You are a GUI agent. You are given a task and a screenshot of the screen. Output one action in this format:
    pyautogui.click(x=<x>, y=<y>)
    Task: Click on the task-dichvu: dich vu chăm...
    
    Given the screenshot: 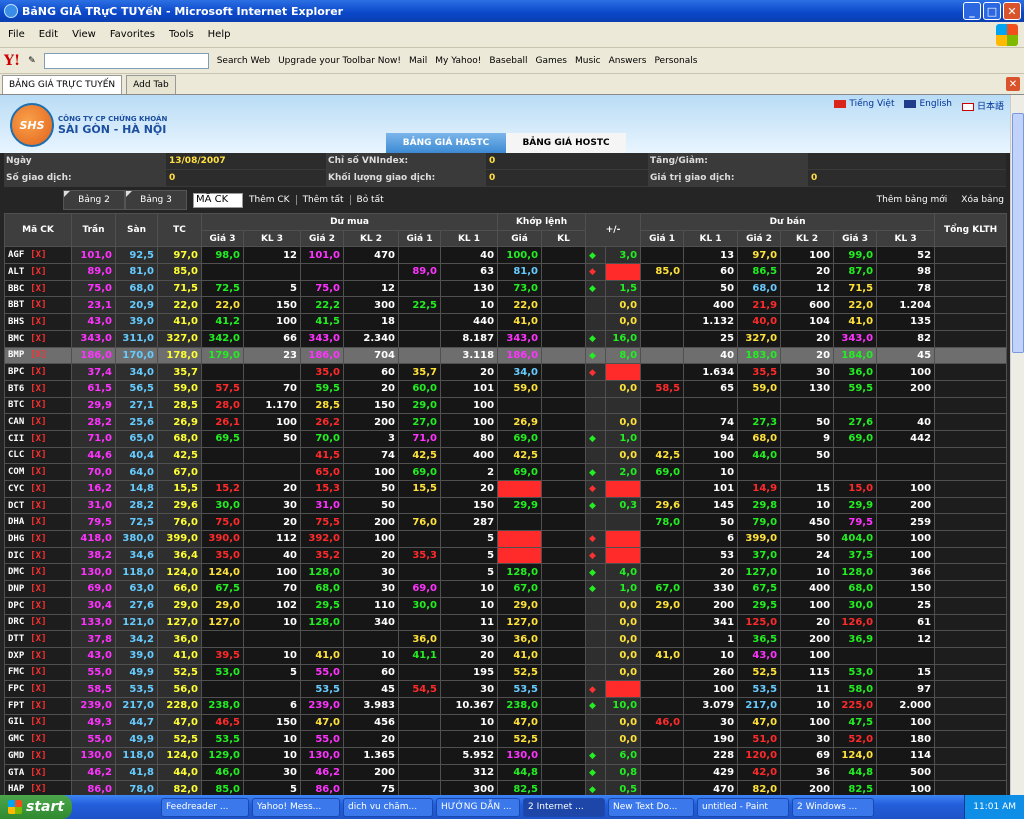 What is the action you would take?
    pyautogui.click(x=388, y=807)
    